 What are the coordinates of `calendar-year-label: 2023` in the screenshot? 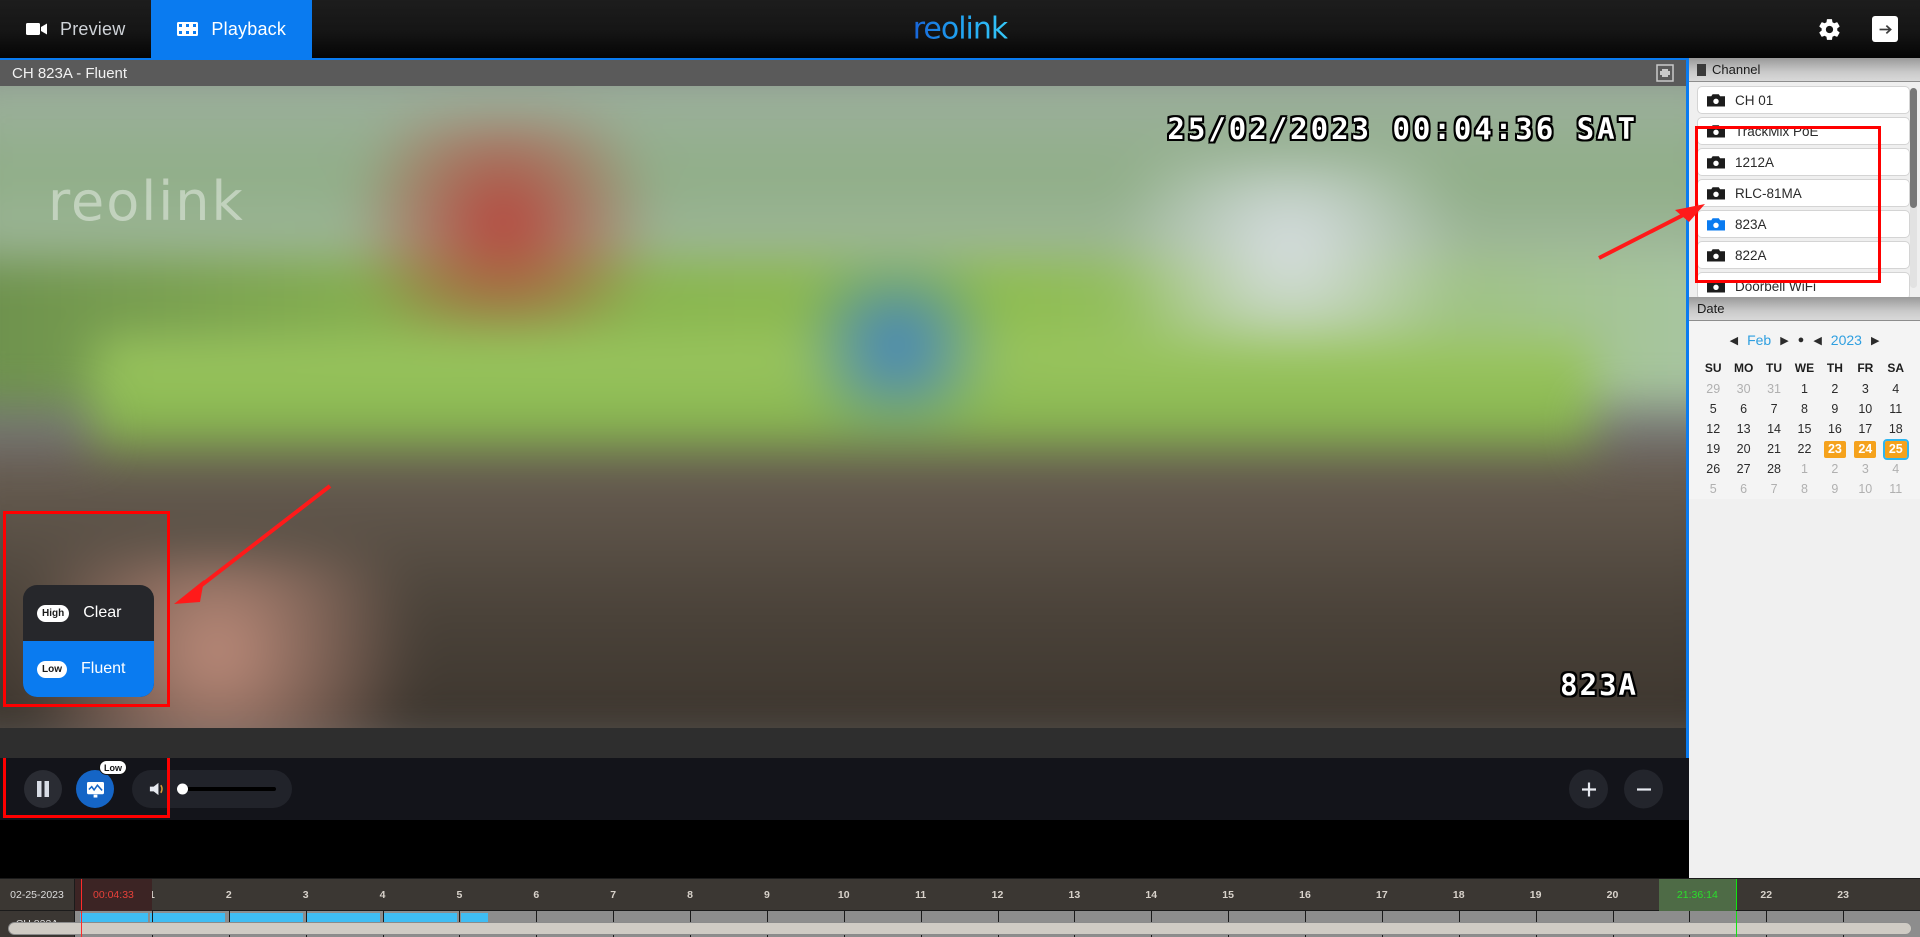 It's located at (1846, 340).